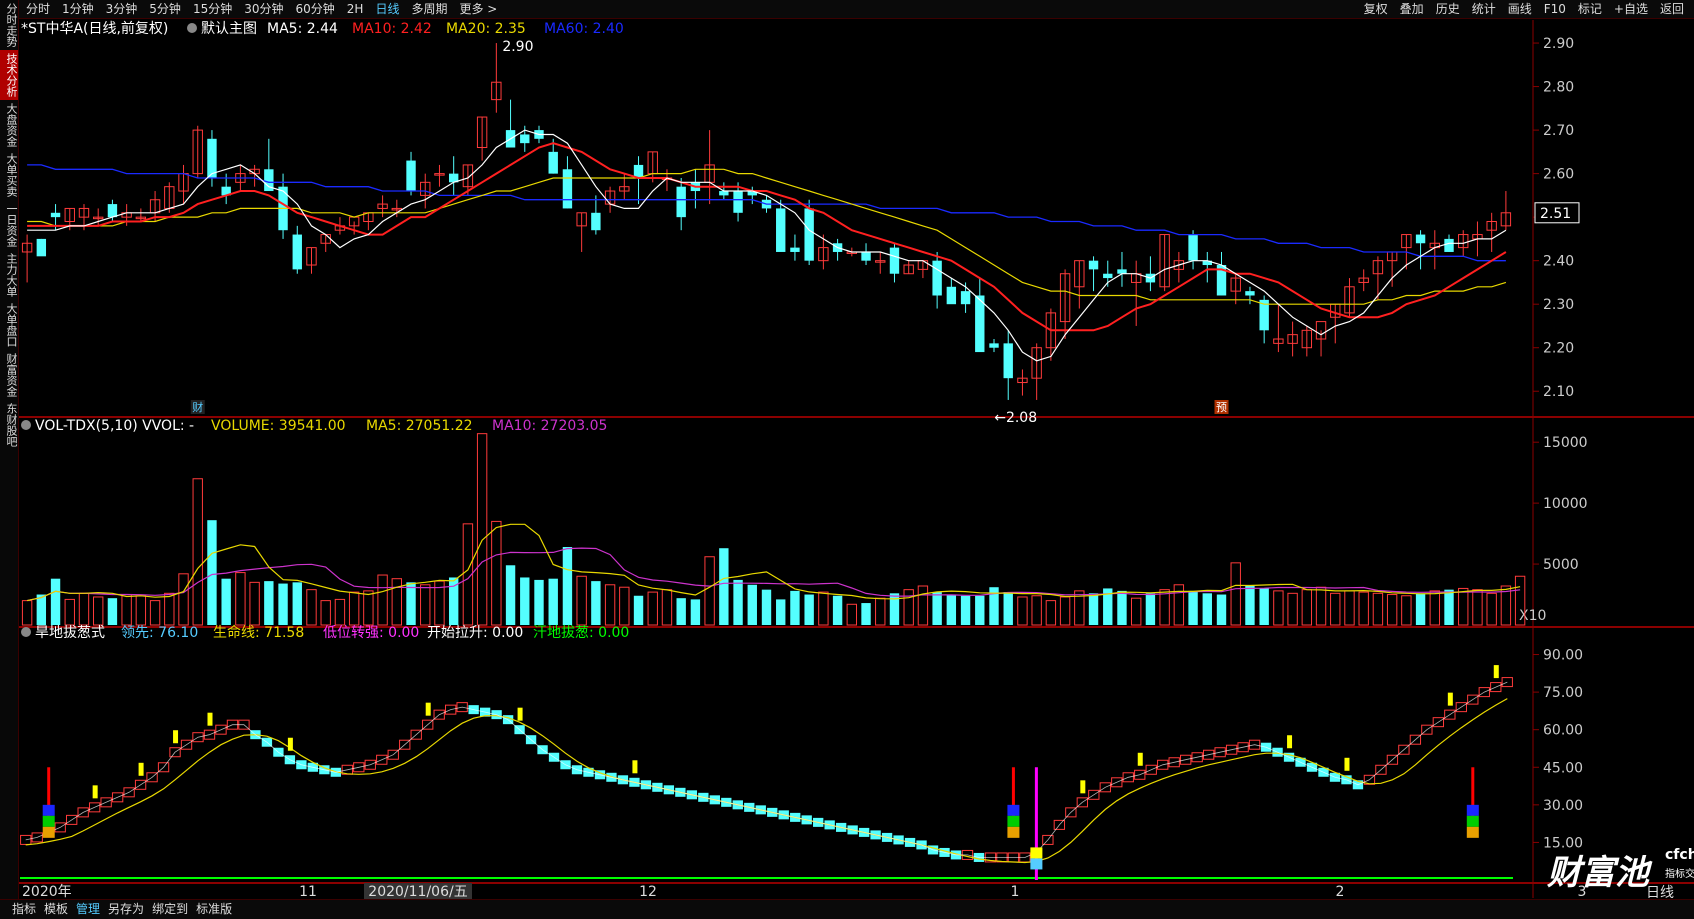 The width and height of the screenshot is (1694, 919). I want to click on bottom-tab: 模板, so click(56, 909).